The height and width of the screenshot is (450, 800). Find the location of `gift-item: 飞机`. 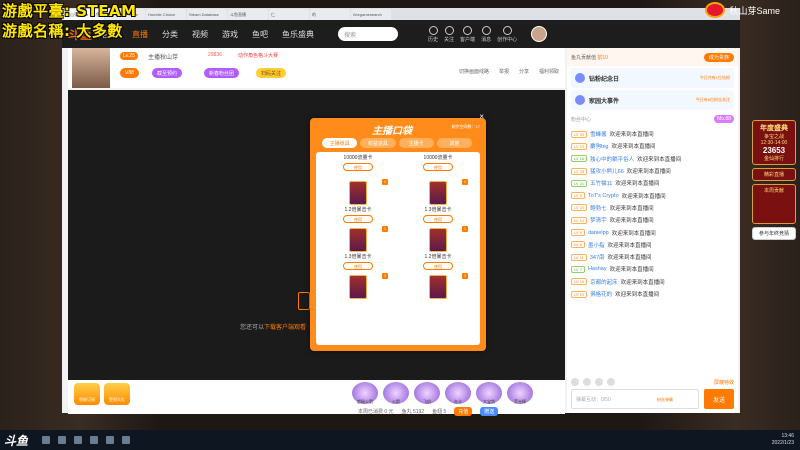

gift-item: 飞机 is located at coordinates (427, 393).